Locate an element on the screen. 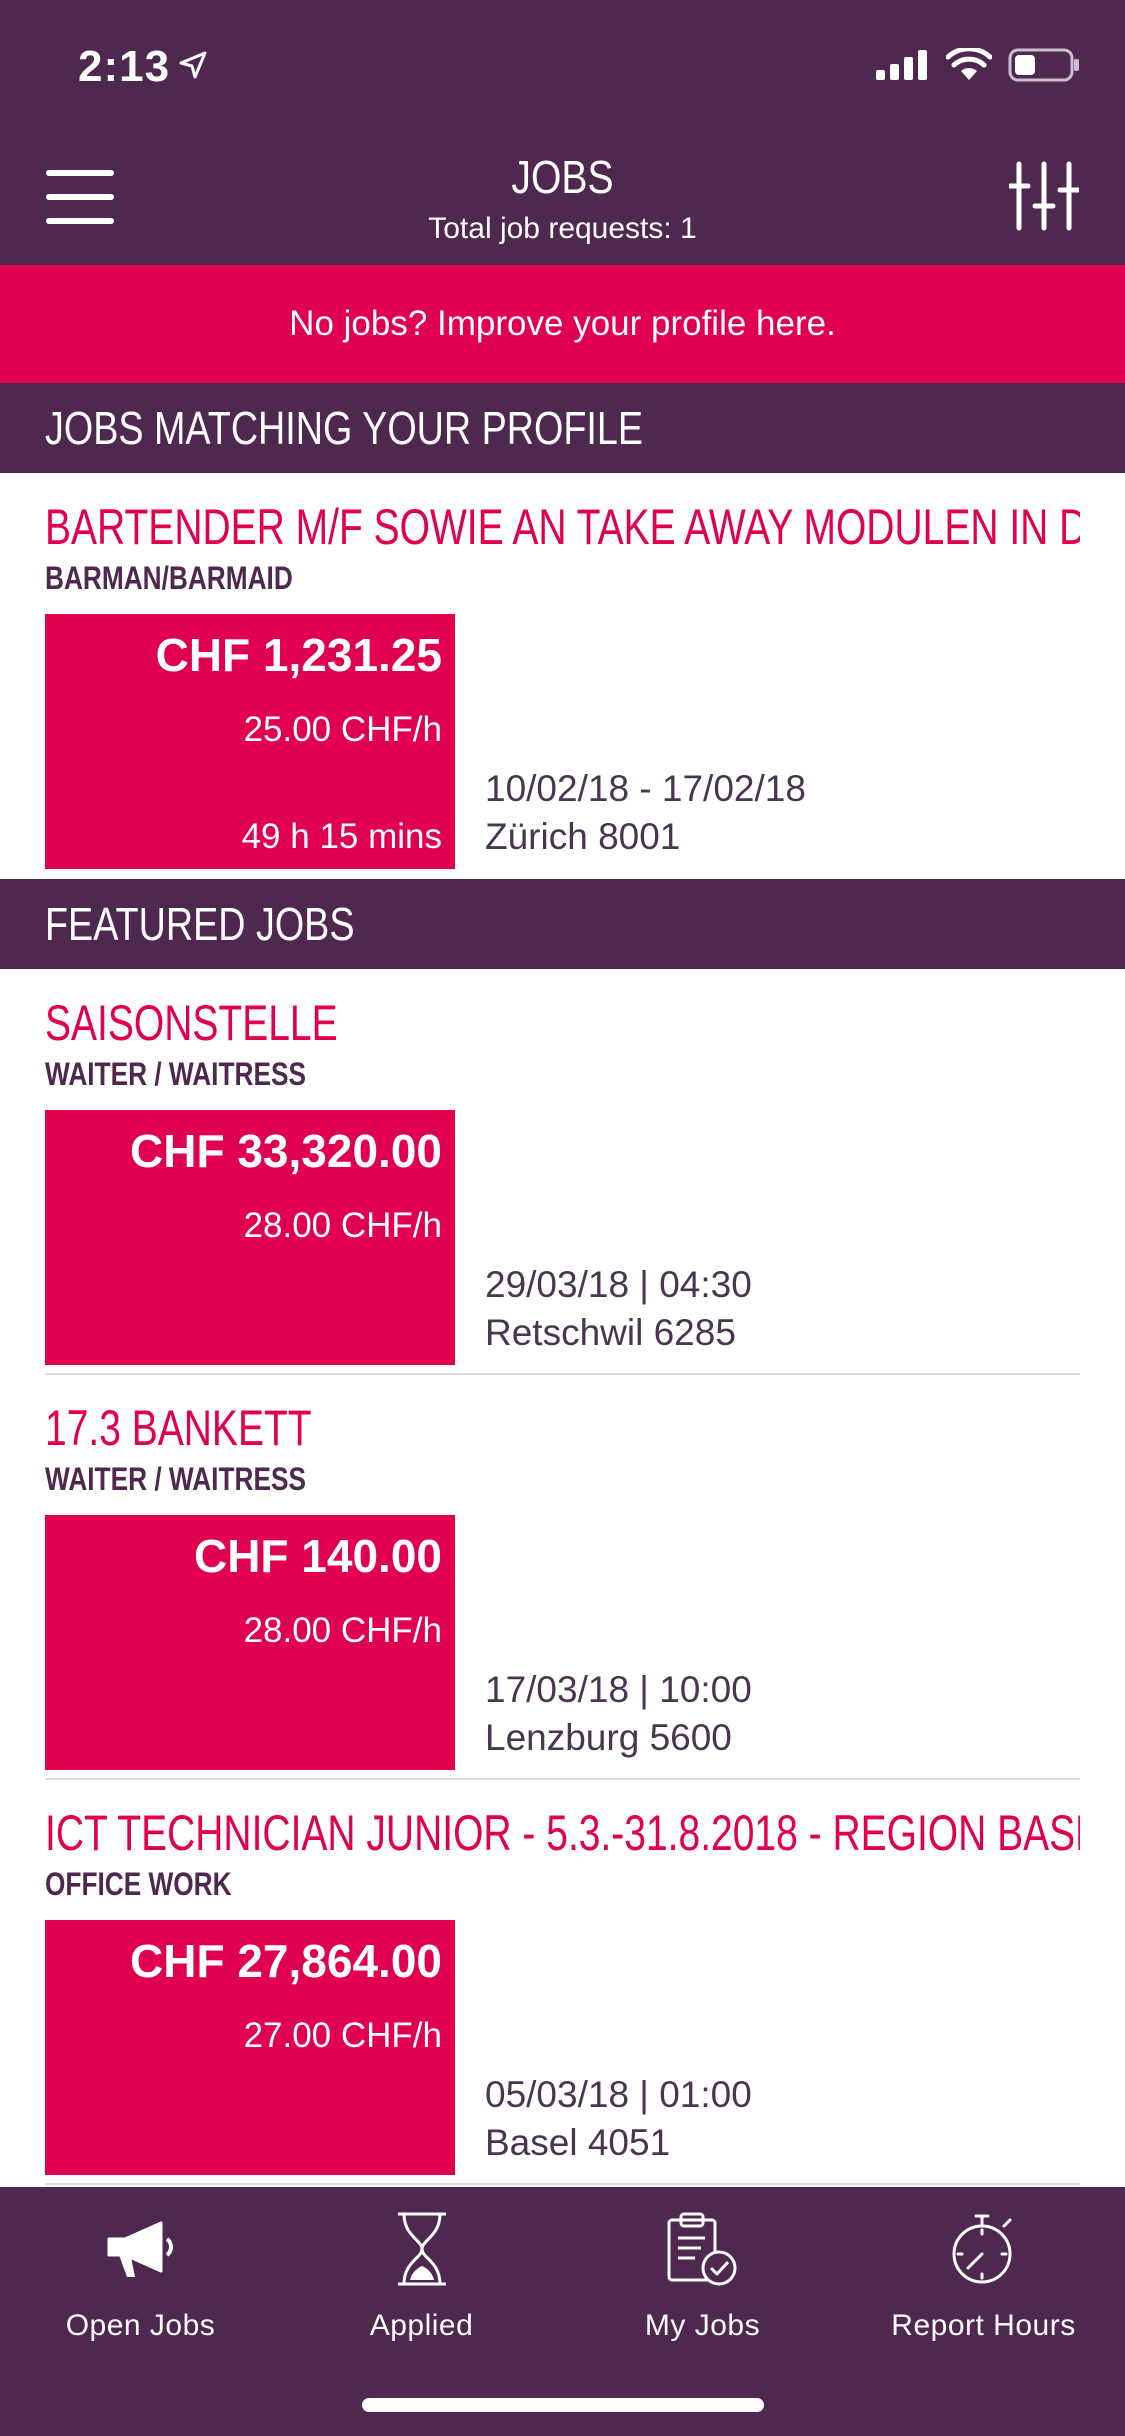 The height and width of the screenshot is (2436, 1125). hourglass-icon is located at coordinates (421, 2249).